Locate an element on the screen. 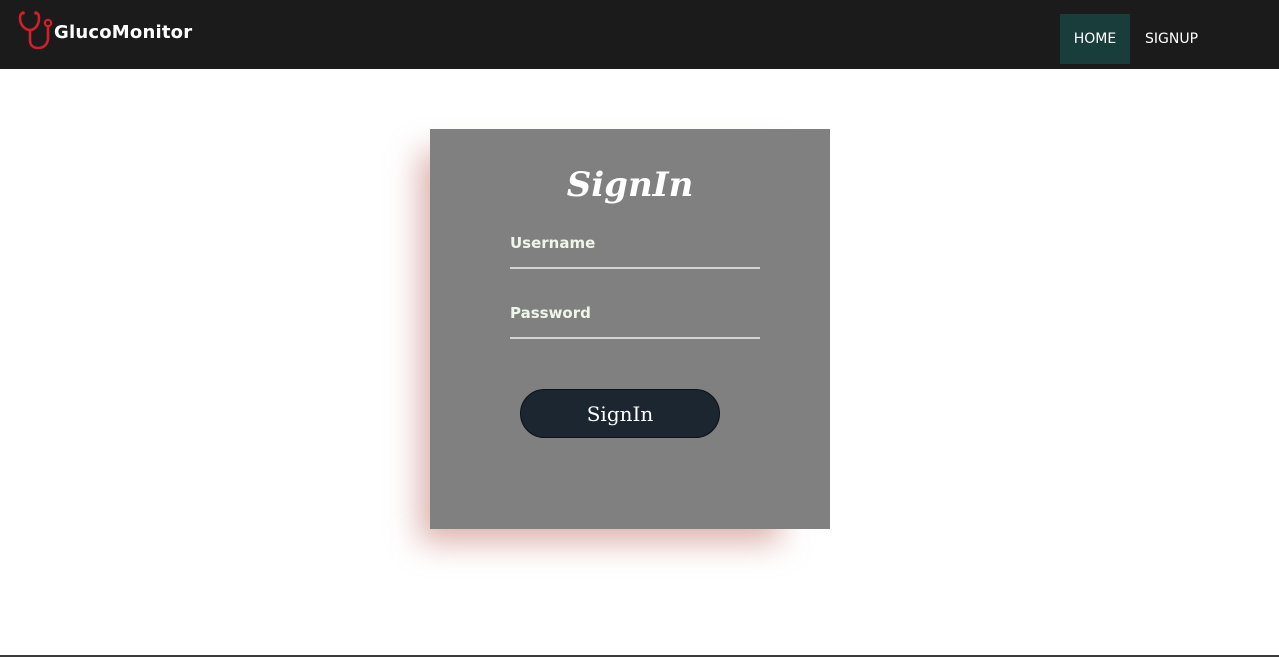  password-field: Password is located at coordinates (635, 320).